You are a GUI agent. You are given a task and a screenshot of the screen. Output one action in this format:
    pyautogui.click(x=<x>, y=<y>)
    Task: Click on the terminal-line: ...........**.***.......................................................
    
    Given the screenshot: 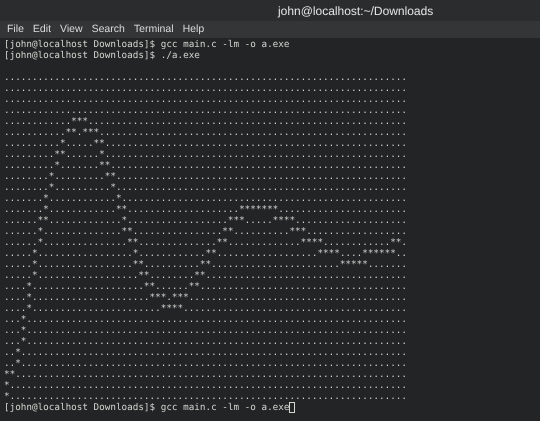 What is the action you would take?
    pyautogui.click(x=205, y=132)
    